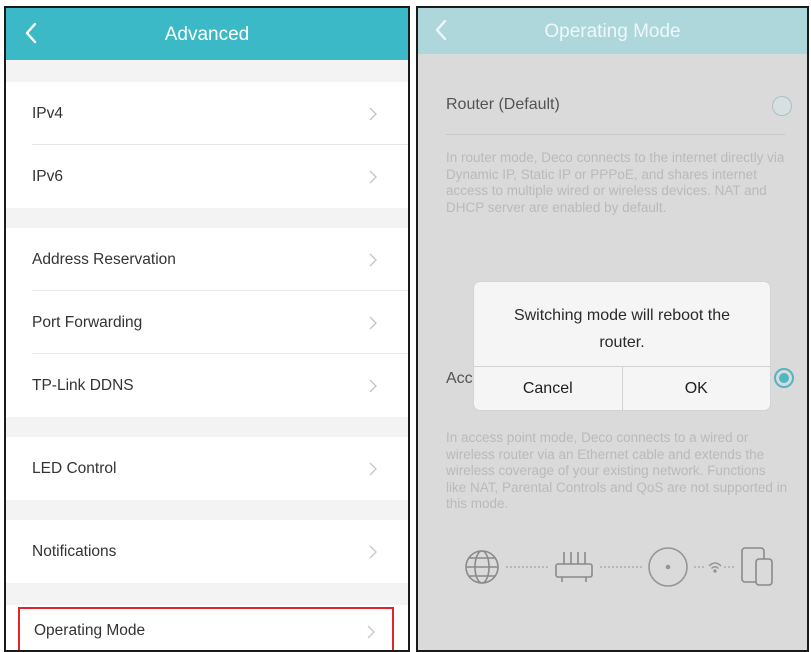 The image size is (811, 652). I want to click on menu-item-operating-mode: Operating Mode, so click(206, 628).